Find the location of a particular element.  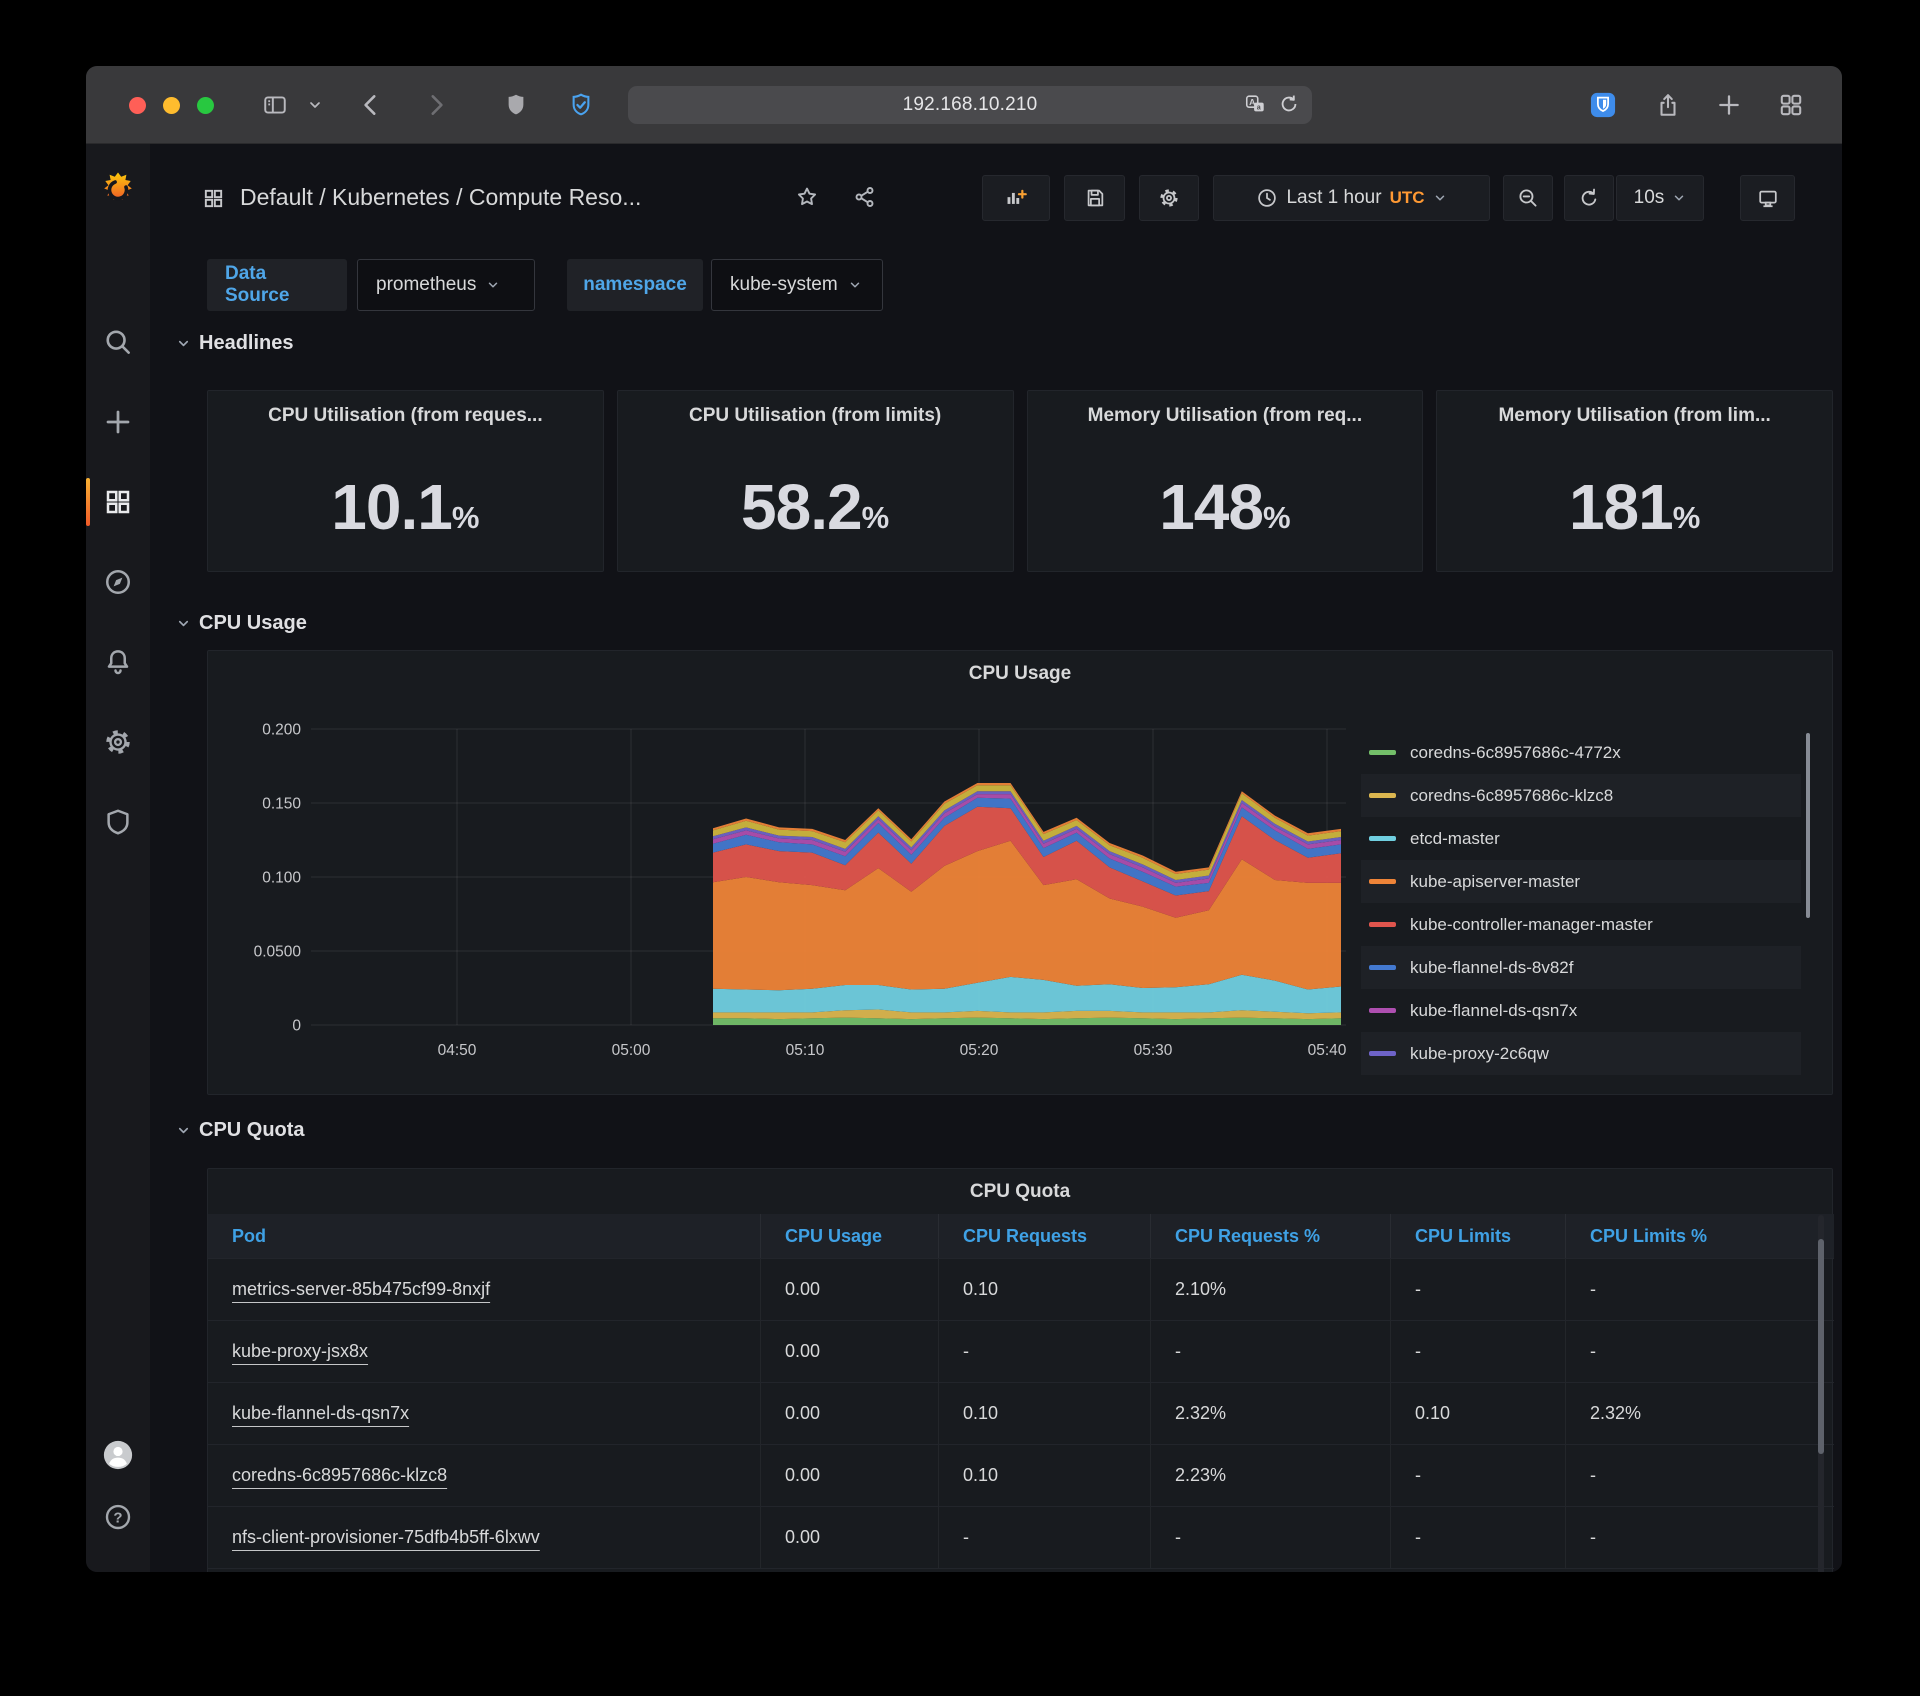

share-icon is located at coordinates (1668, 105).